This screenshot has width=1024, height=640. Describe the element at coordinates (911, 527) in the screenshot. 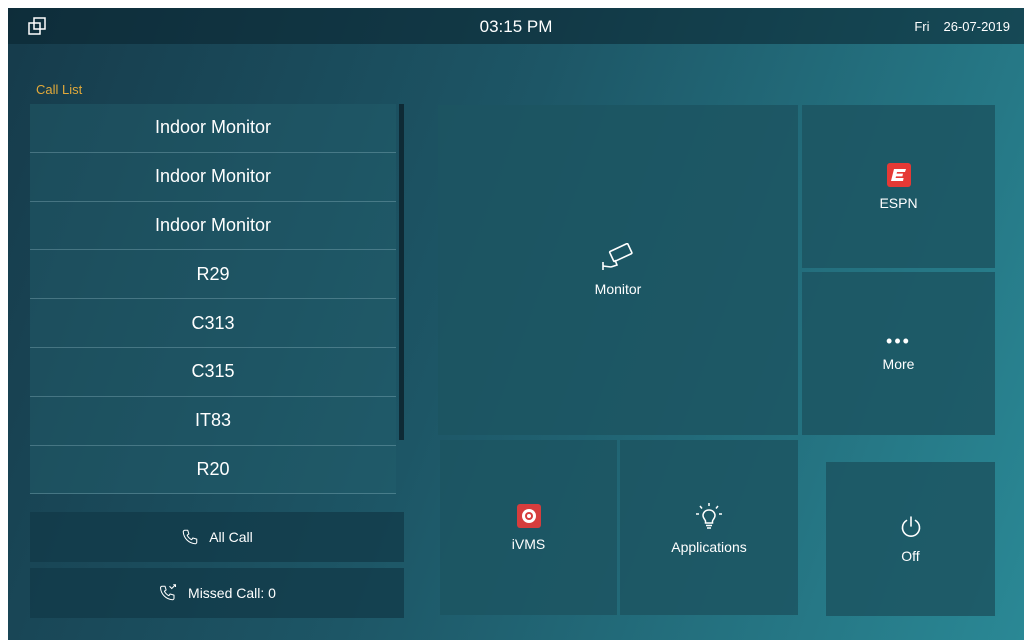

I see `power-icon` at that location.